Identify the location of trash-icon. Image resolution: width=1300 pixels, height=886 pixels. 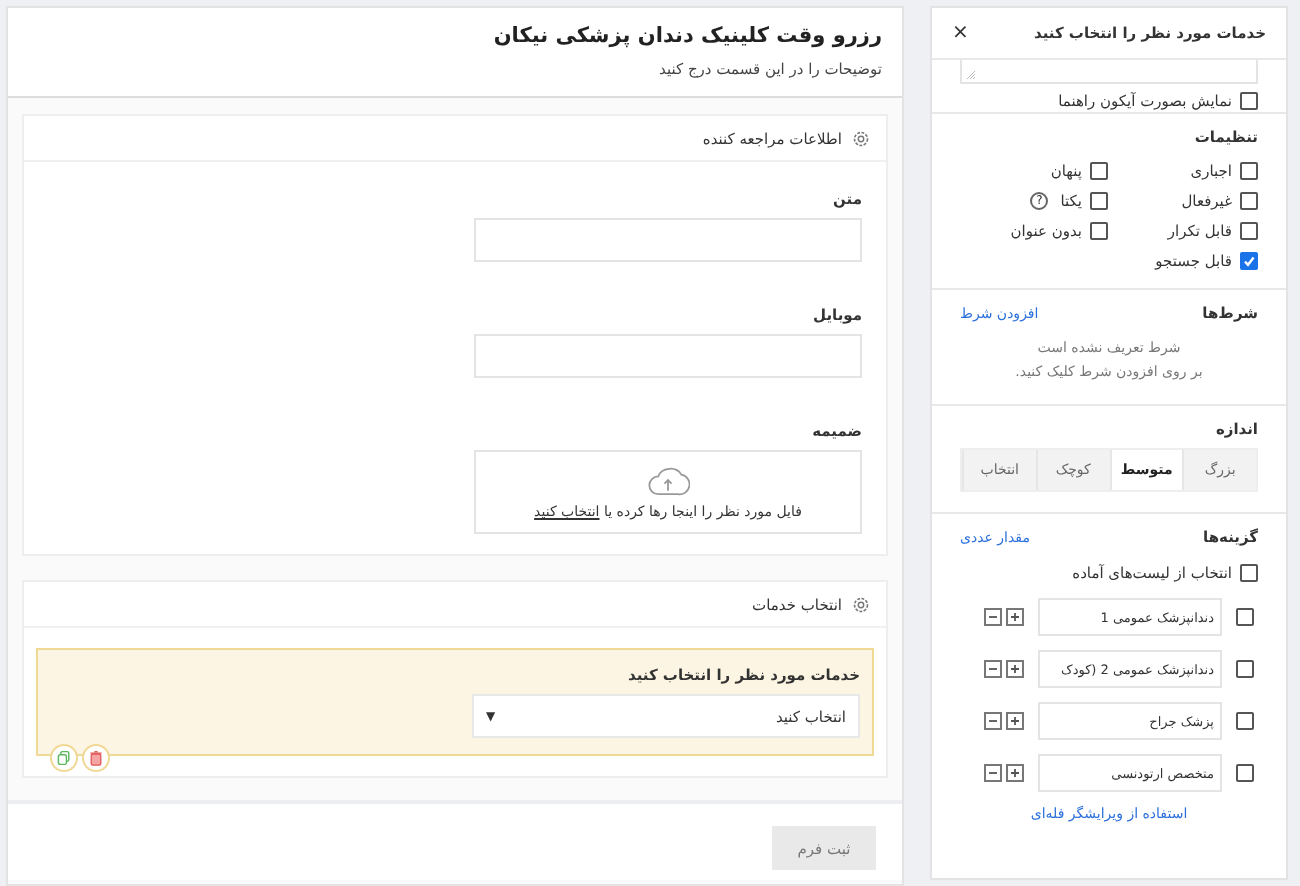
(96, 758).